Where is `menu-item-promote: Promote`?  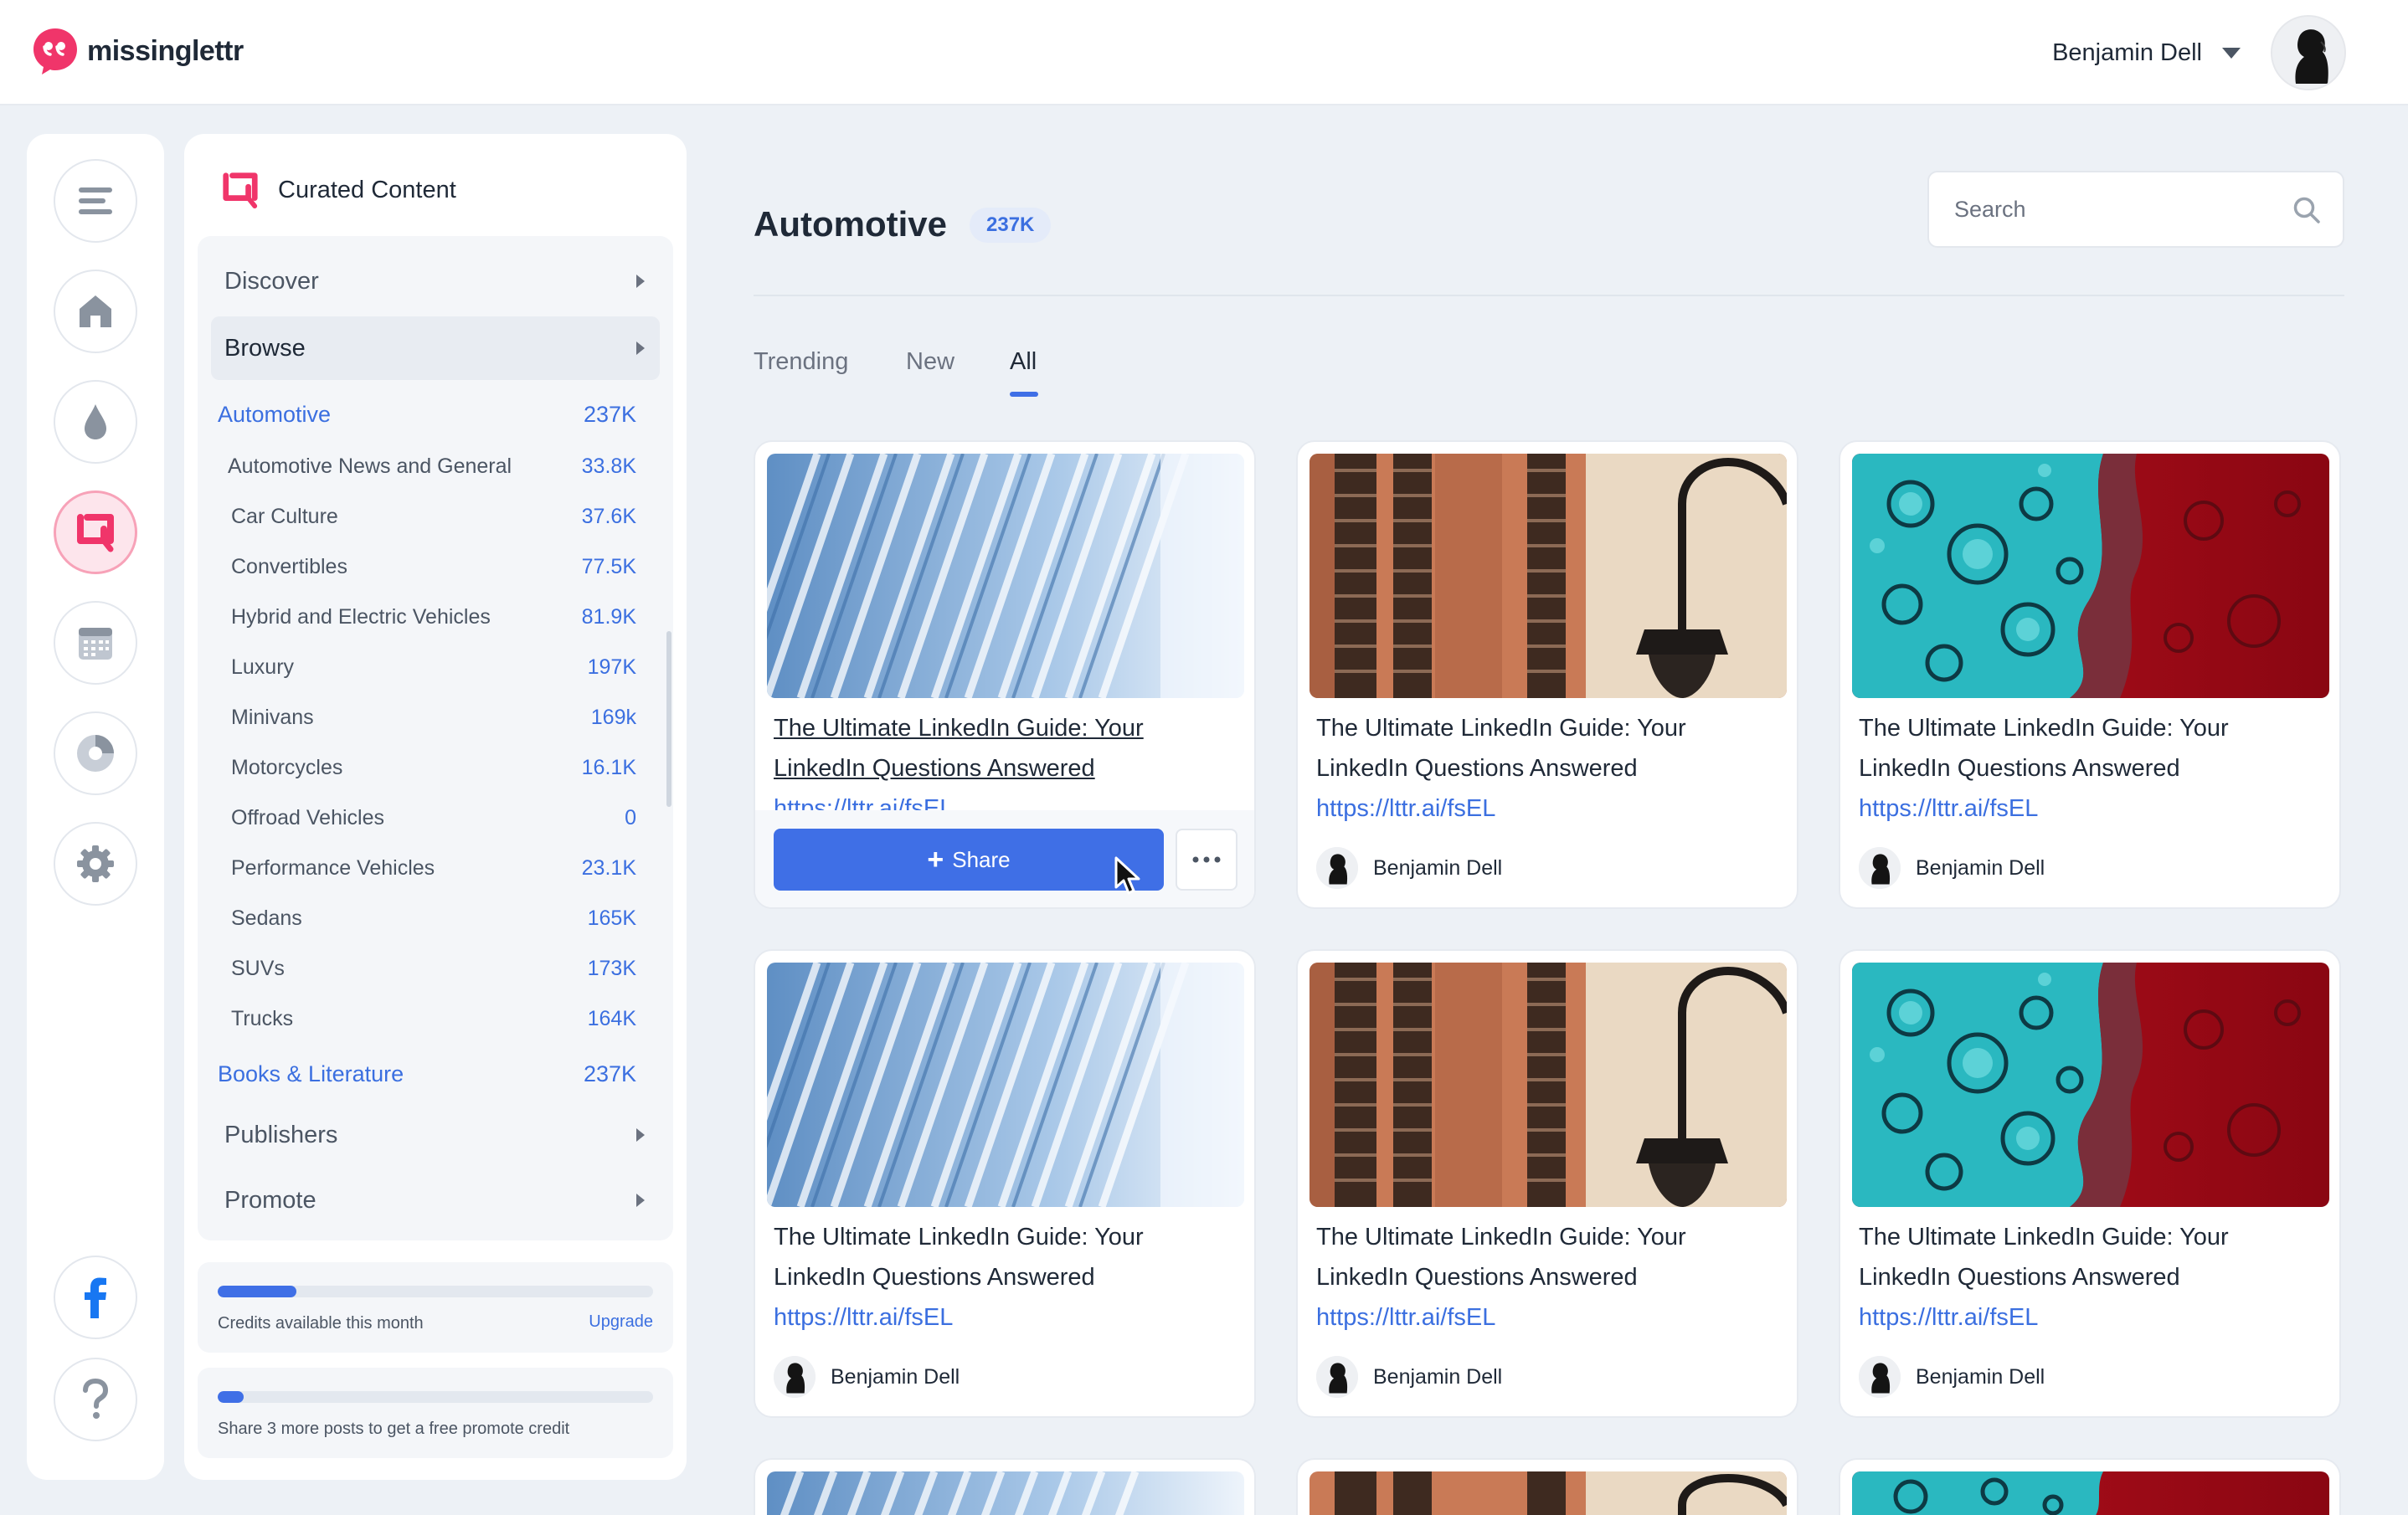 menu-item-promote: Promote is located at coordinates (436, 1200).